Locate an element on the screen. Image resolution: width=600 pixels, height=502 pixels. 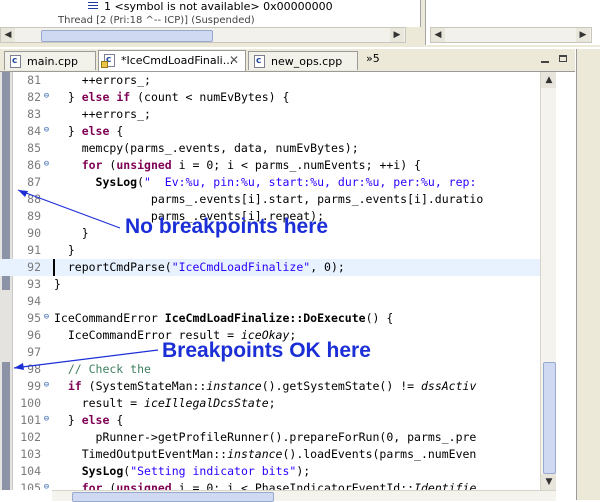
code-token: i = 0; i < PhaseIndicatorEventId:: is located at coordinates (293, 485).